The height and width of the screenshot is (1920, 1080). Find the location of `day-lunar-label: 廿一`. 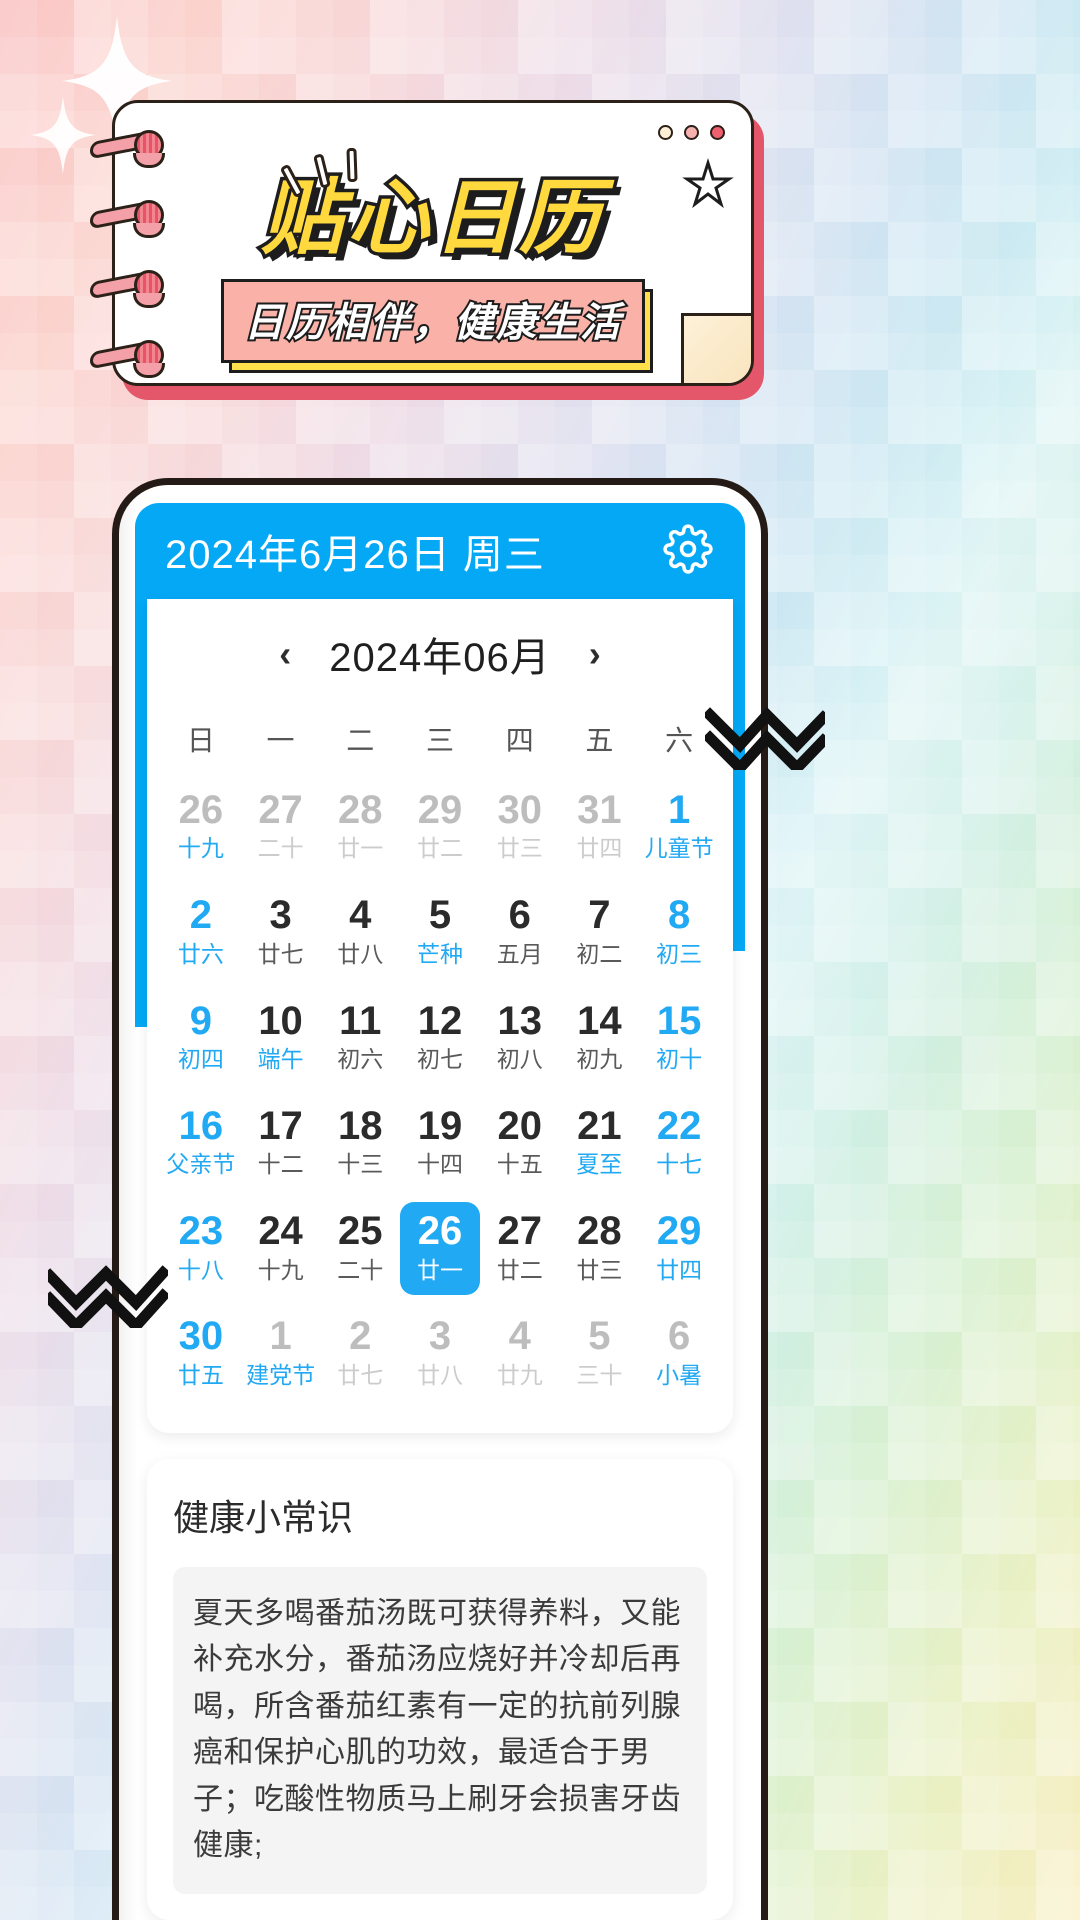

day-lunar-label: 廿一 is located at coordinates (360, 848).